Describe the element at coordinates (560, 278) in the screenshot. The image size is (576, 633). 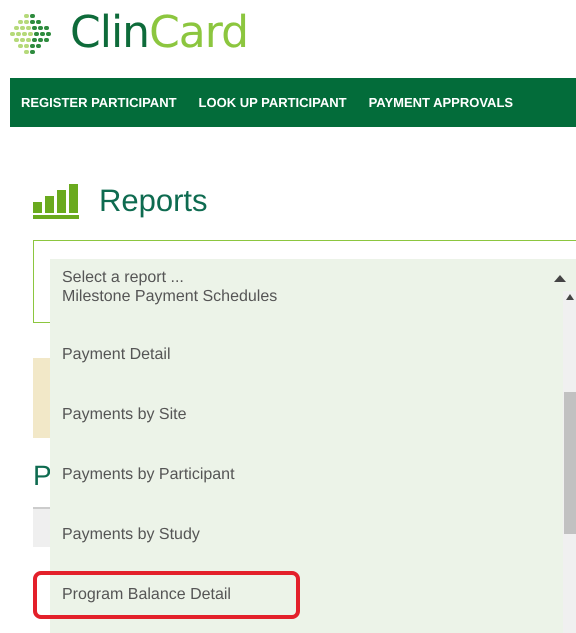
I see `caret-up-icon` at that location.